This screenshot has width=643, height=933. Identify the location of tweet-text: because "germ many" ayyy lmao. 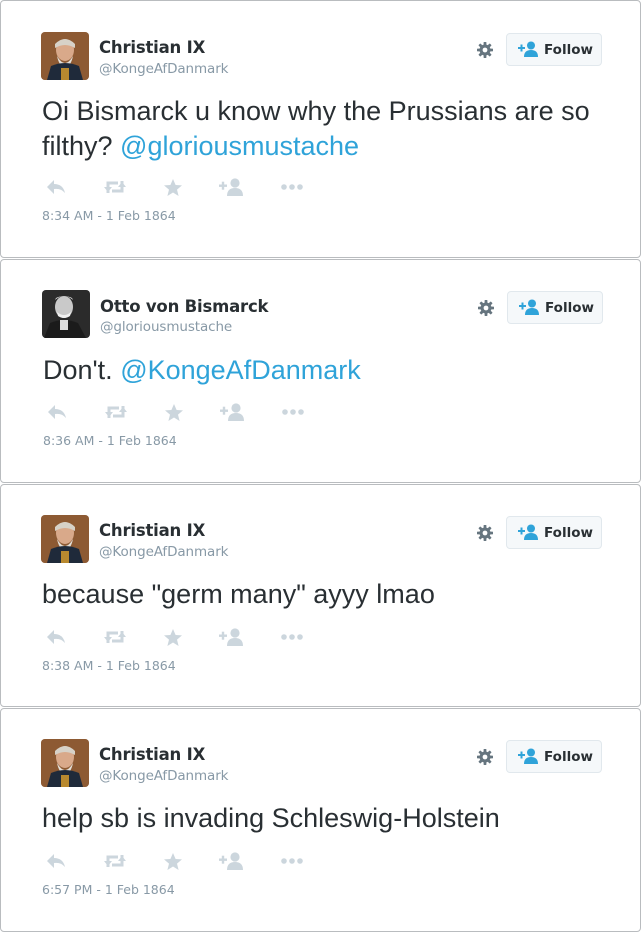
(332, 594).